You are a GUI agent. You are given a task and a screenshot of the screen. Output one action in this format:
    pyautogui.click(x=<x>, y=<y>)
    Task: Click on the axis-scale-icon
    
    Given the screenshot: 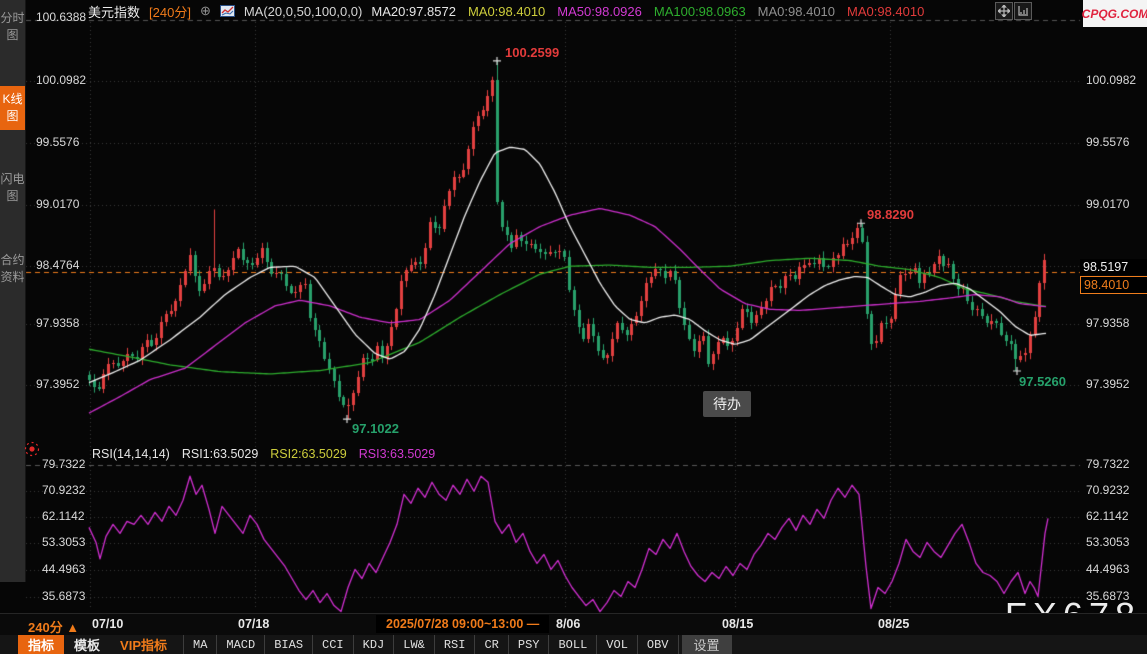 What is the action you would take?
    pyautogui.click(x=1023, y=11)
    